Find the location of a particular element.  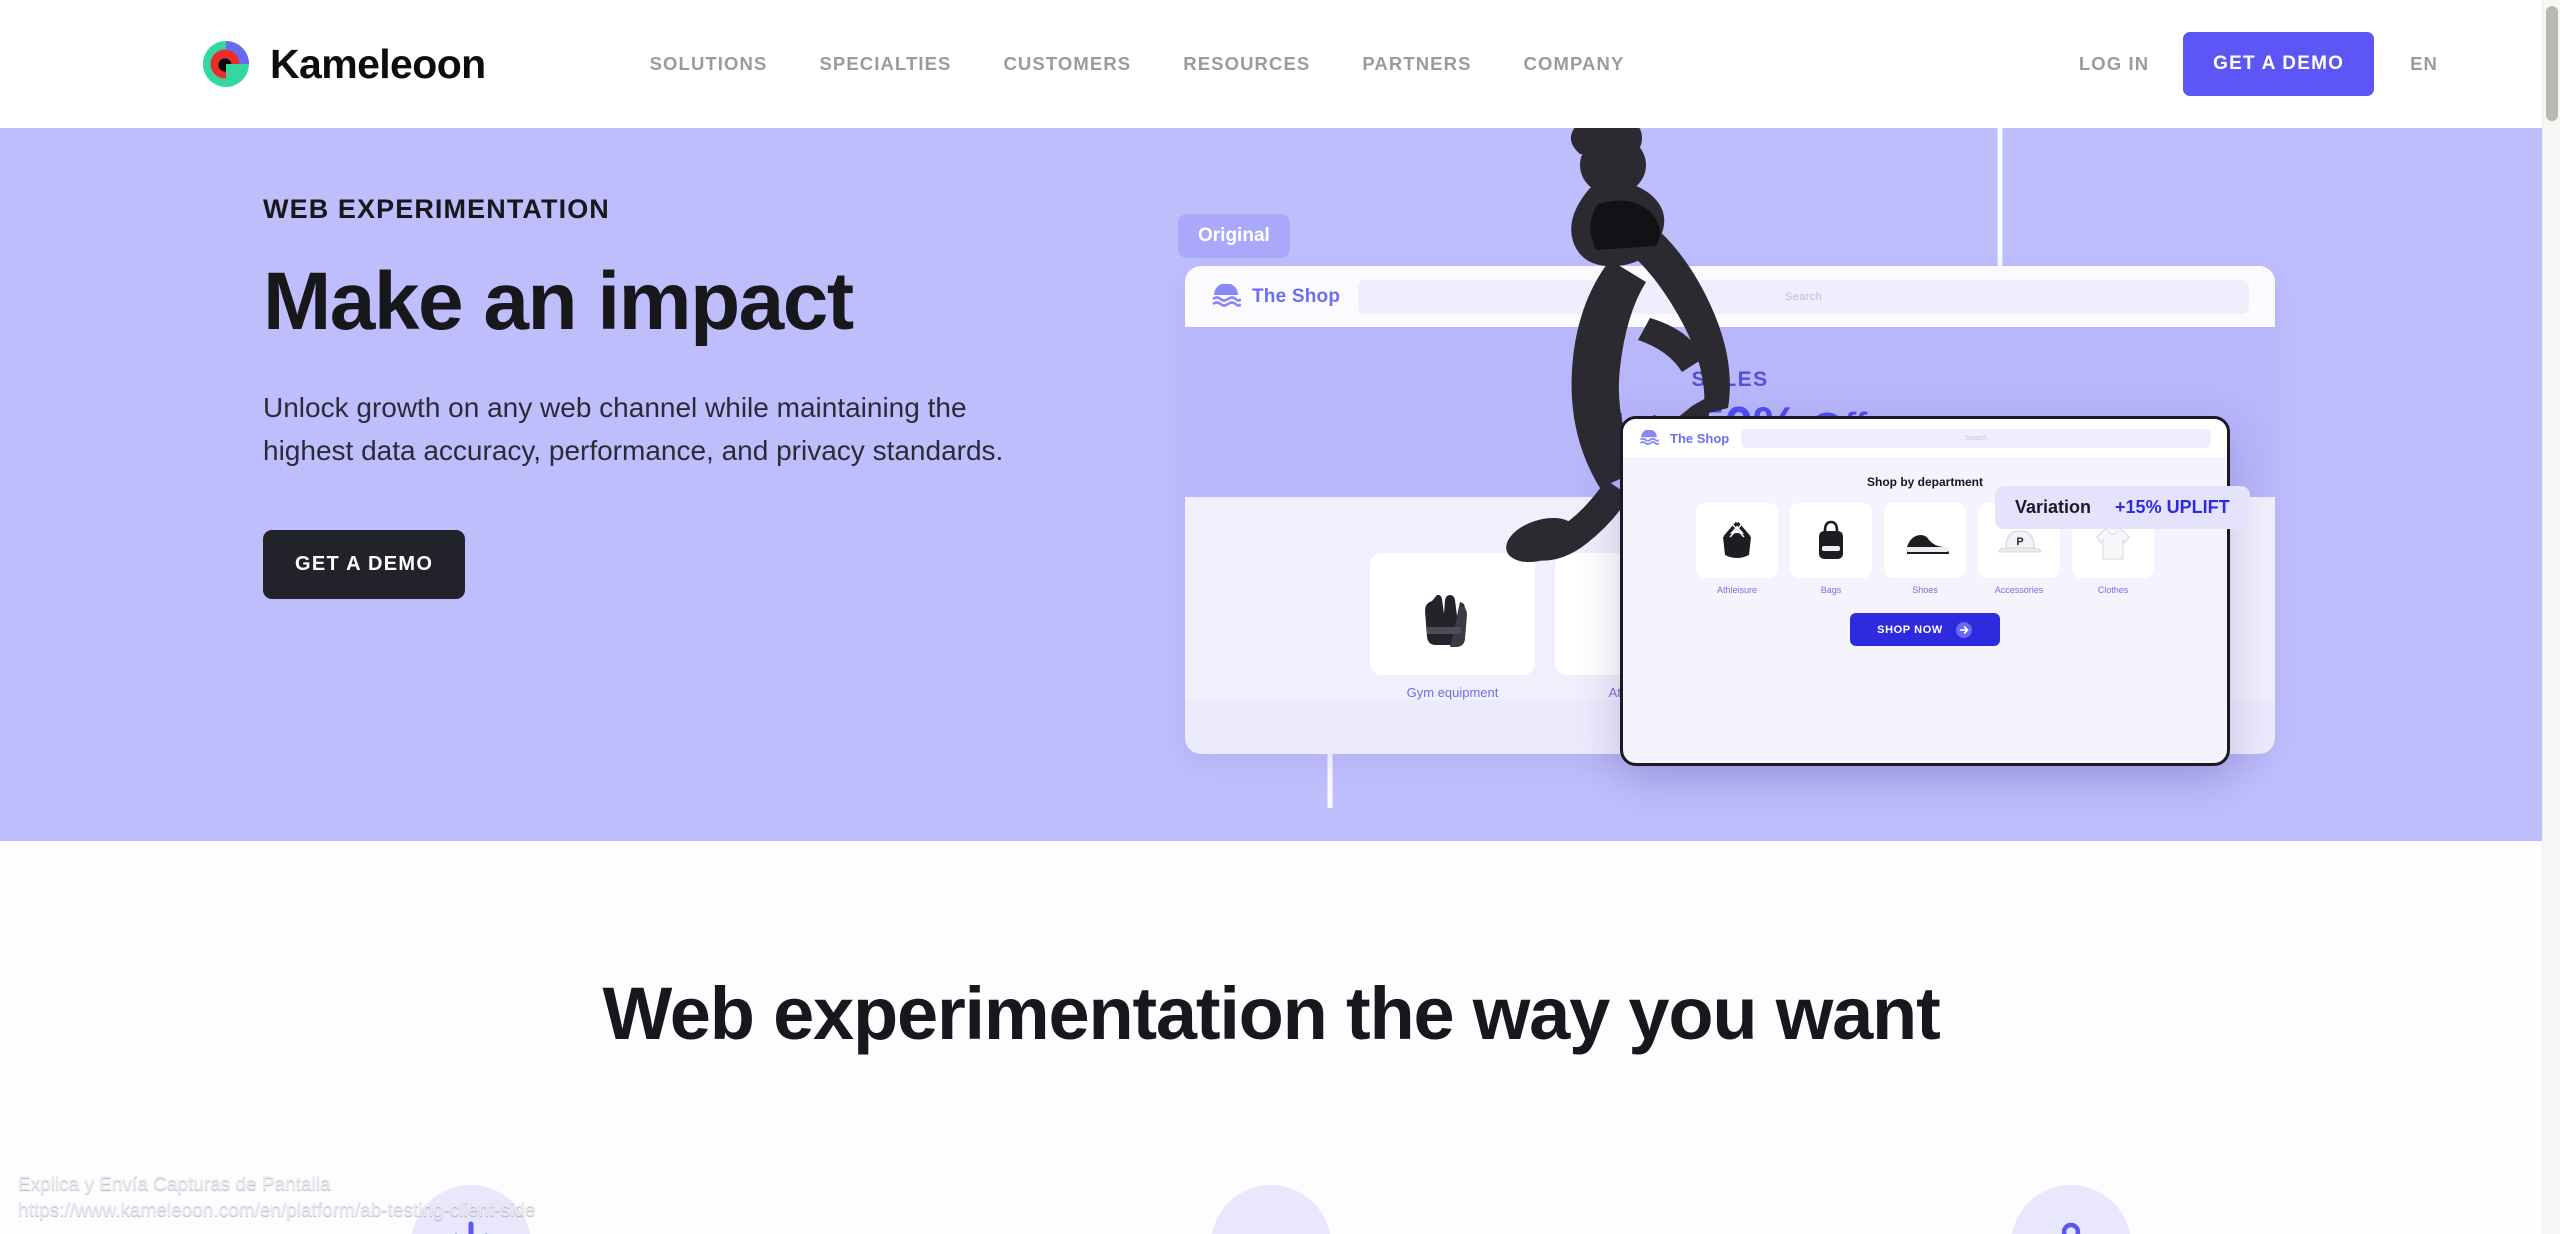

shop-now-label: SHOP NOW is located at coordinates (1910, 629).